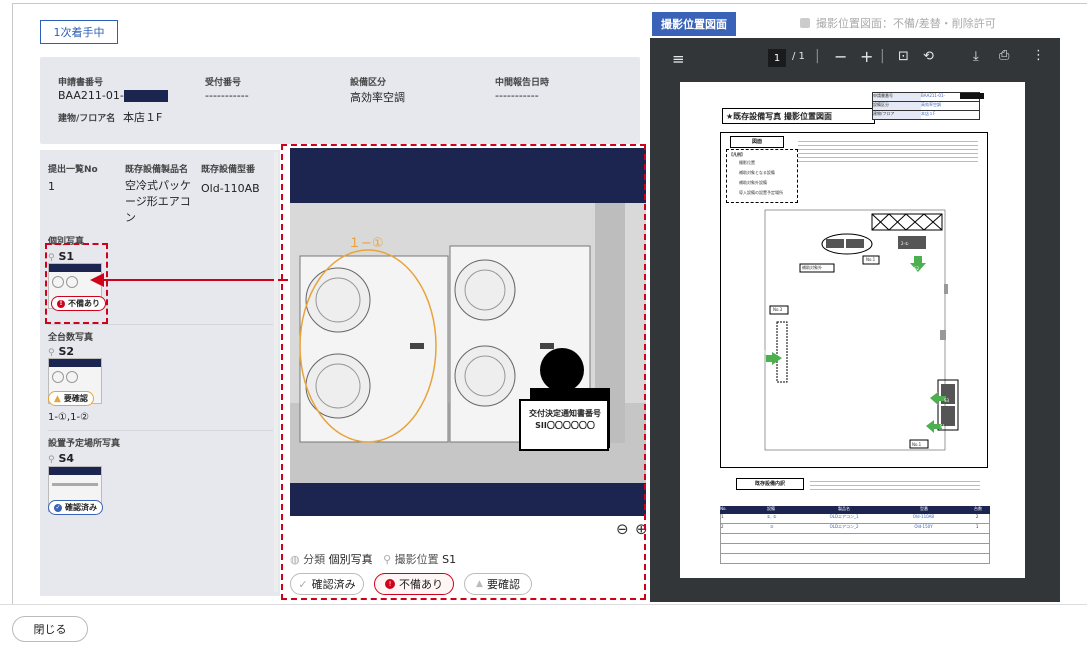 This screenshot has height=648, width=1087. What do you see at coordinates (855, 59) in the screenshot?
I see `pdf-toolbar: ≡ 1 / 1 | − + | ⊡ ⟲ ⤓ ⎙ ⋮` at bounding box center [855, 59].